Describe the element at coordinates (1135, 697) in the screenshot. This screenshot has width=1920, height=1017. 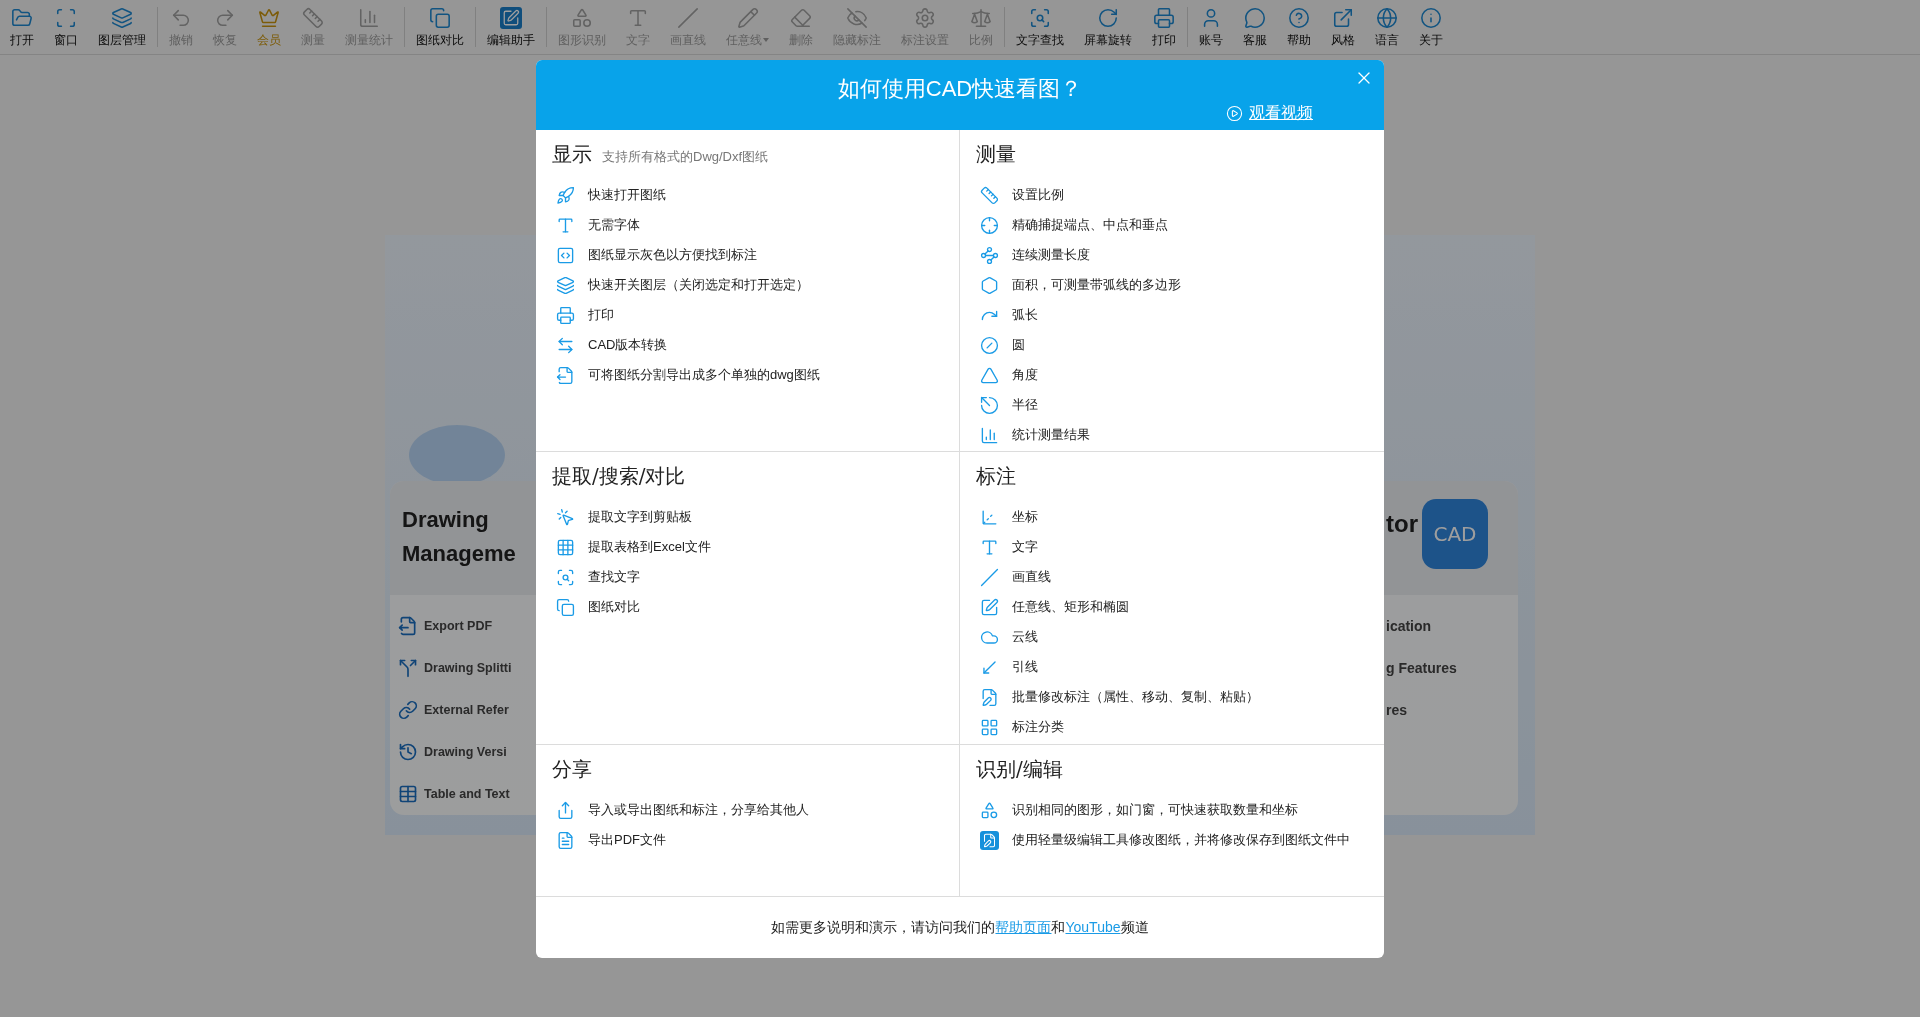
I see `feature-item: 批量修改标注（属性、移动、复制、粘贴）` at that location.